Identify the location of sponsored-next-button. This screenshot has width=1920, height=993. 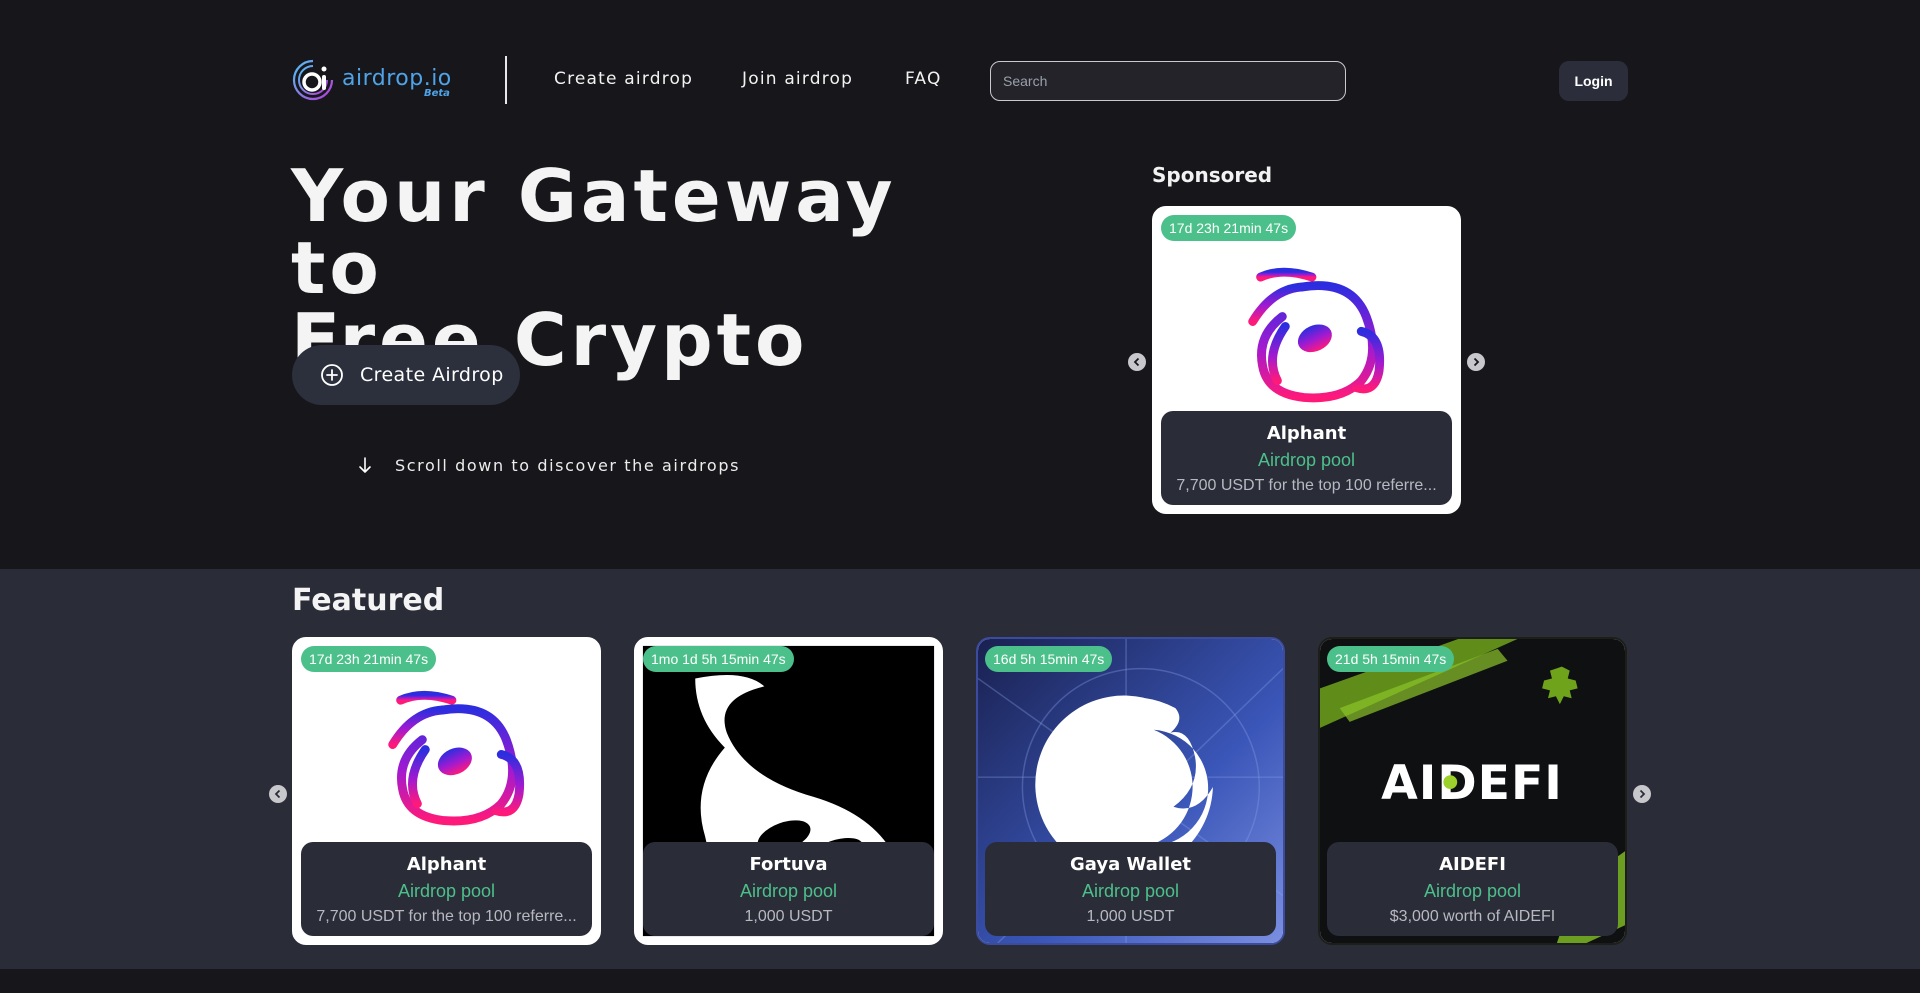
(1476, 362).